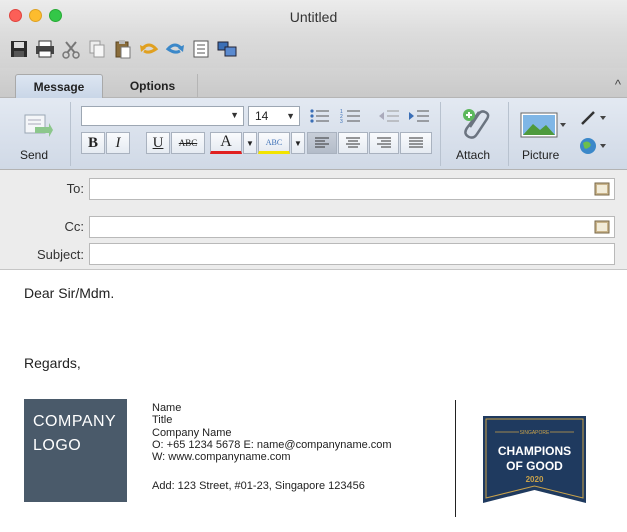  Describe the element at coordinates (473, 155) in the screenshot. I see `attach-label: Attach` at that location.